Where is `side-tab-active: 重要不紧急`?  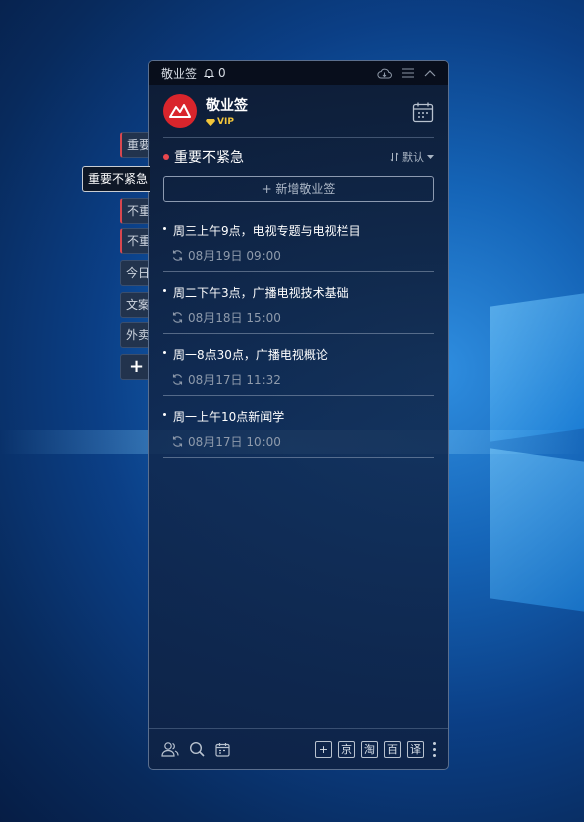
side-tab-active: 重要不紧急 is located at coordinates (116, 179).